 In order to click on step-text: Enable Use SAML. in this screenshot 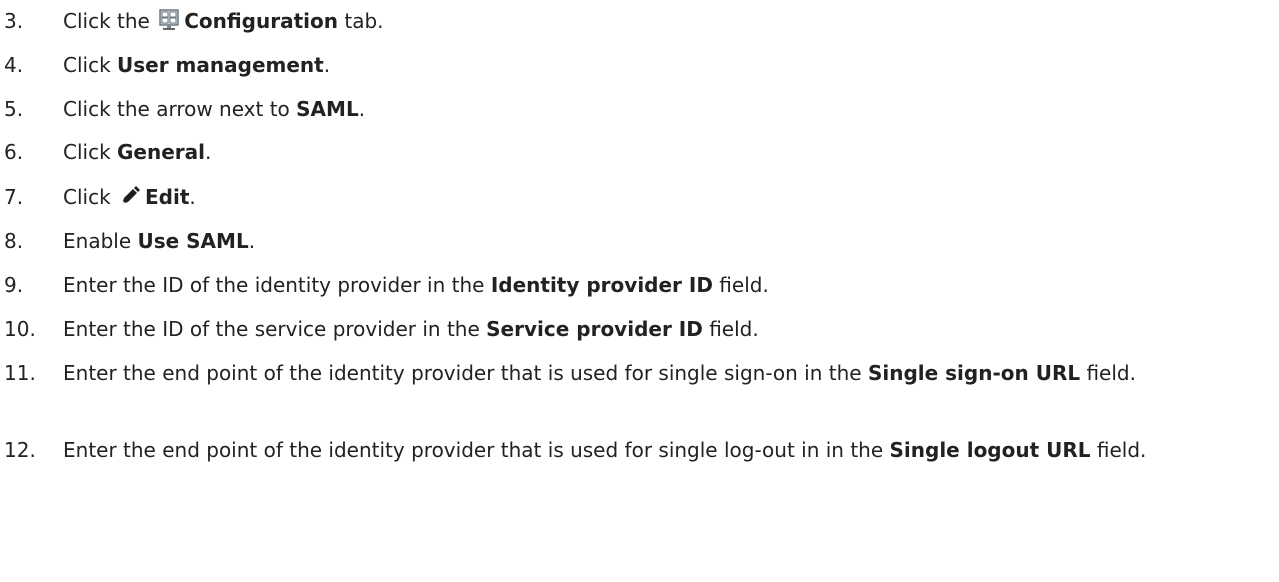, I will do `click(159, 241)`.